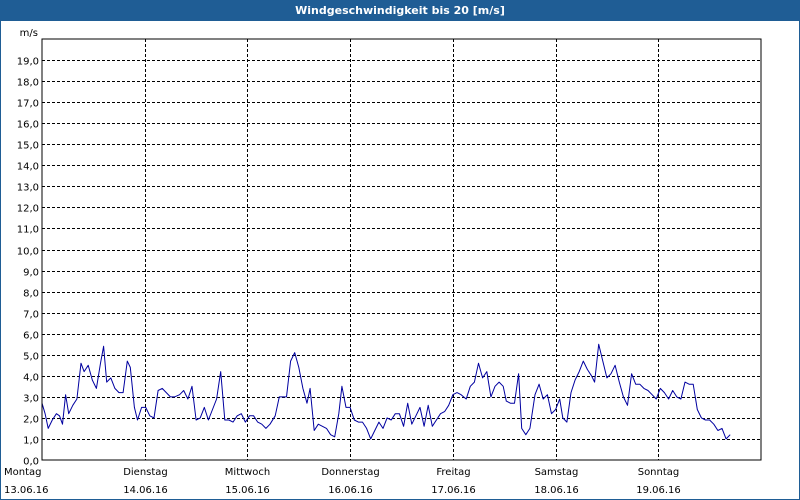 The width and height of the screenshot is (800, 500). I want to click on y-tick-label: 6,0, so click(31, 336).